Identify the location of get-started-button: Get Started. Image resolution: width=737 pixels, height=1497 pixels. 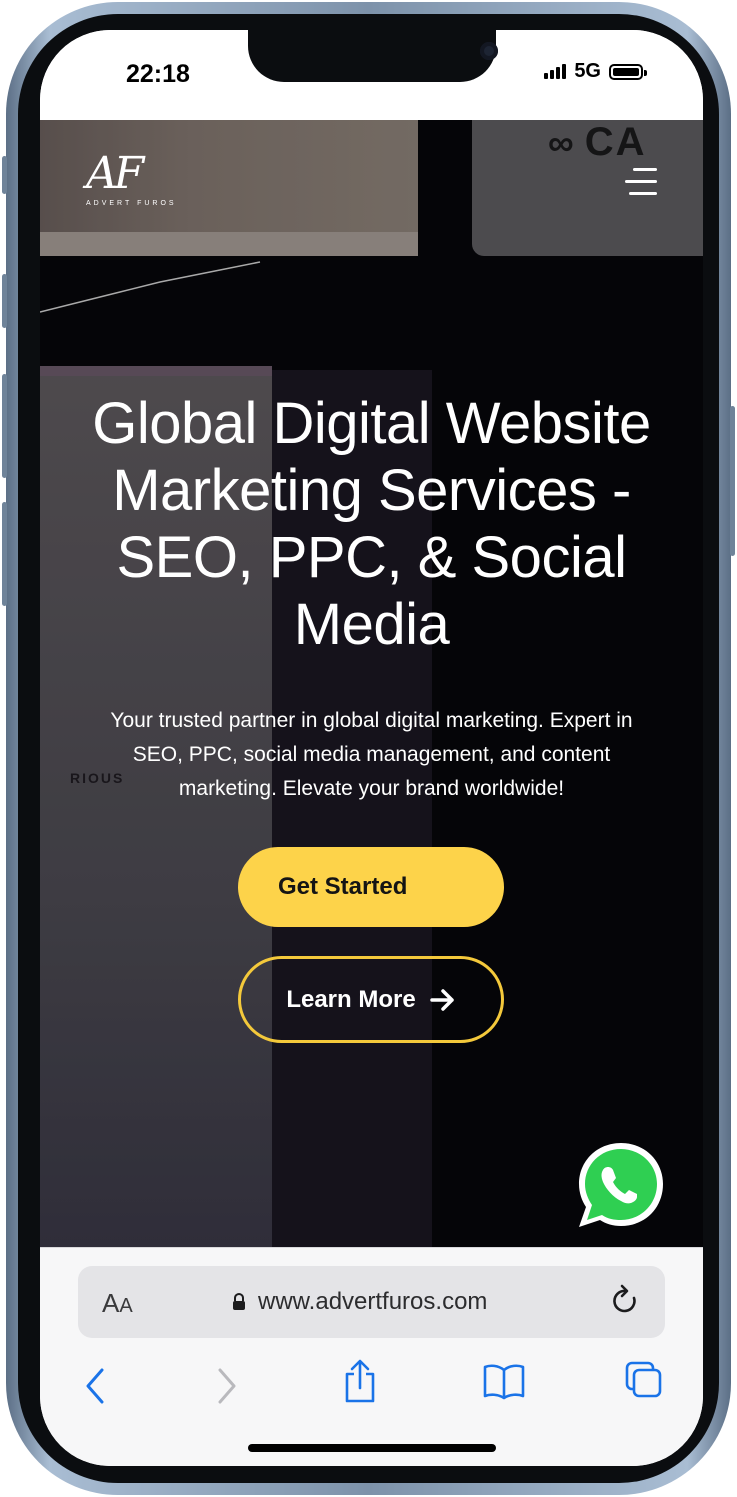
(371, 887).